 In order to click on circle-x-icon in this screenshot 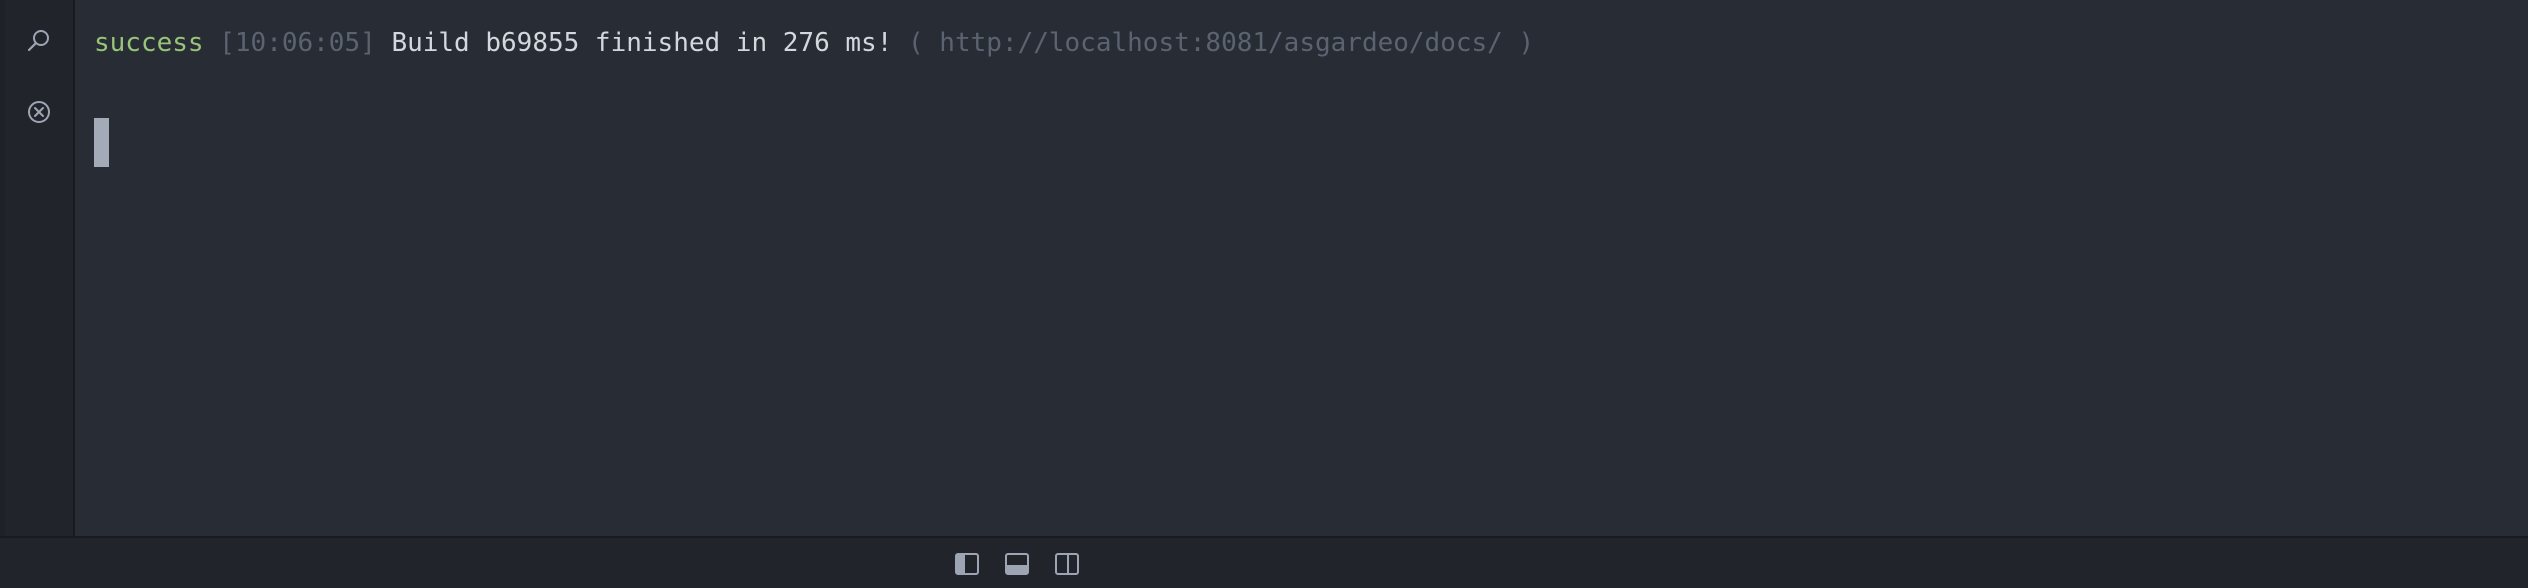, I will do `click(39, 112)`.